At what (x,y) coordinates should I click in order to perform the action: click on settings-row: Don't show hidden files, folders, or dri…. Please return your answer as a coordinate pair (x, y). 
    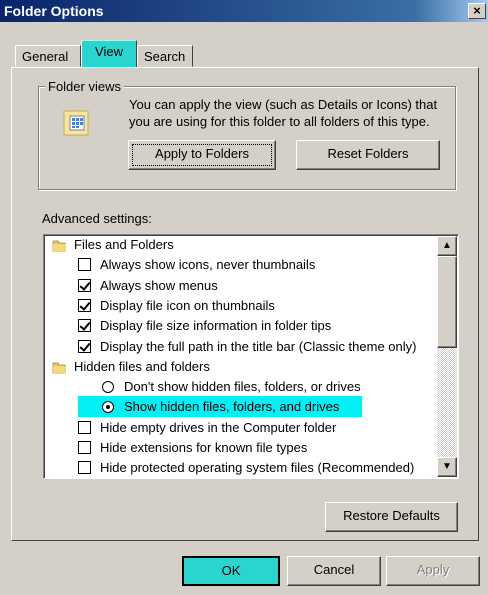
    Looking at the image, I should click on (240, 387).